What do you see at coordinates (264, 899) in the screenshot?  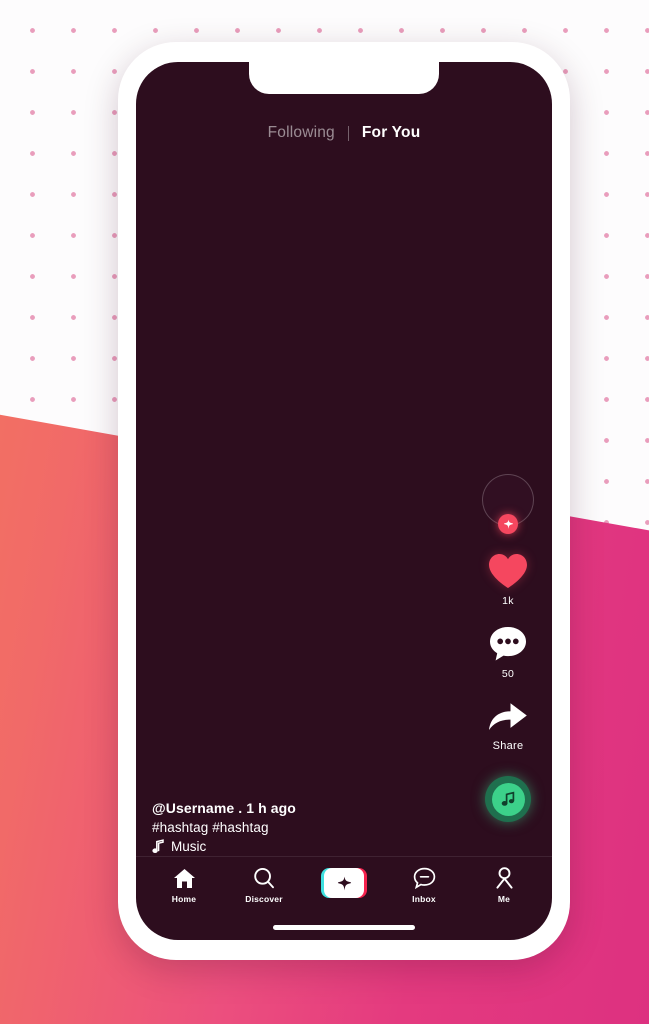 I see `nav-label-discover: Discover` at bounding box center [264, 899].